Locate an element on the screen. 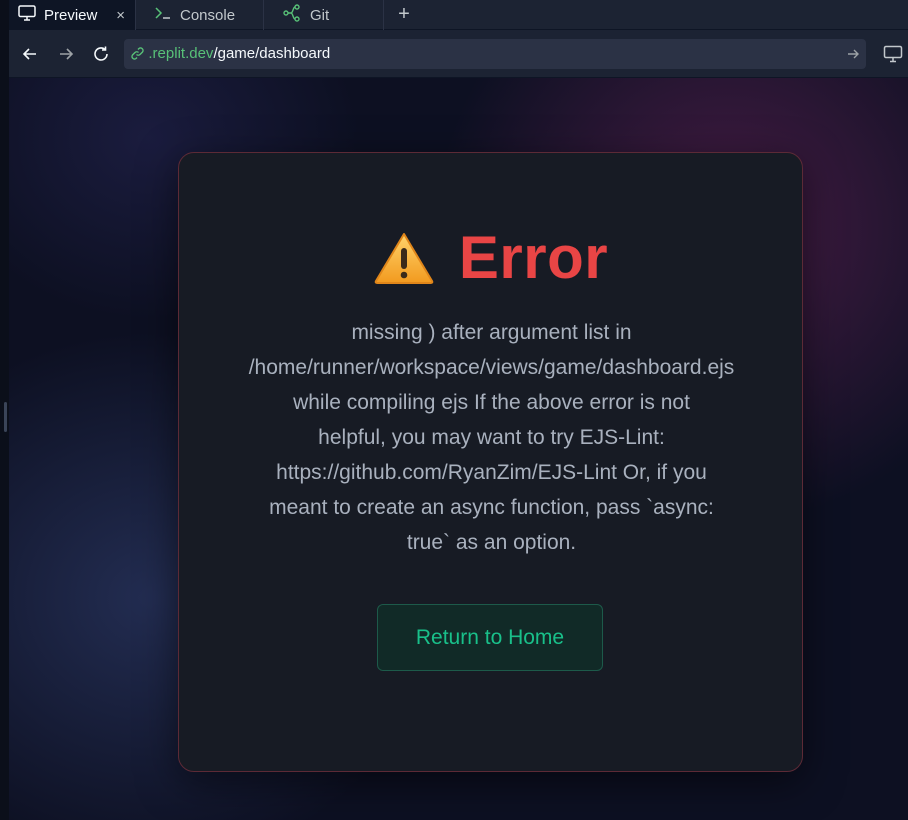  return-home-button: Return to Home is located at coordinates (490, 637).